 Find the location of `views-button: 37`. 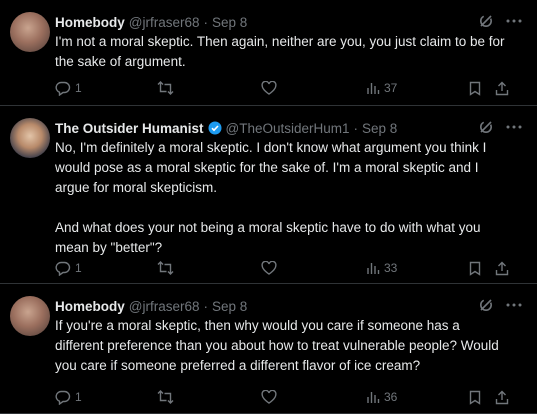

views-button: 37 is located at coordinates (381, 88).